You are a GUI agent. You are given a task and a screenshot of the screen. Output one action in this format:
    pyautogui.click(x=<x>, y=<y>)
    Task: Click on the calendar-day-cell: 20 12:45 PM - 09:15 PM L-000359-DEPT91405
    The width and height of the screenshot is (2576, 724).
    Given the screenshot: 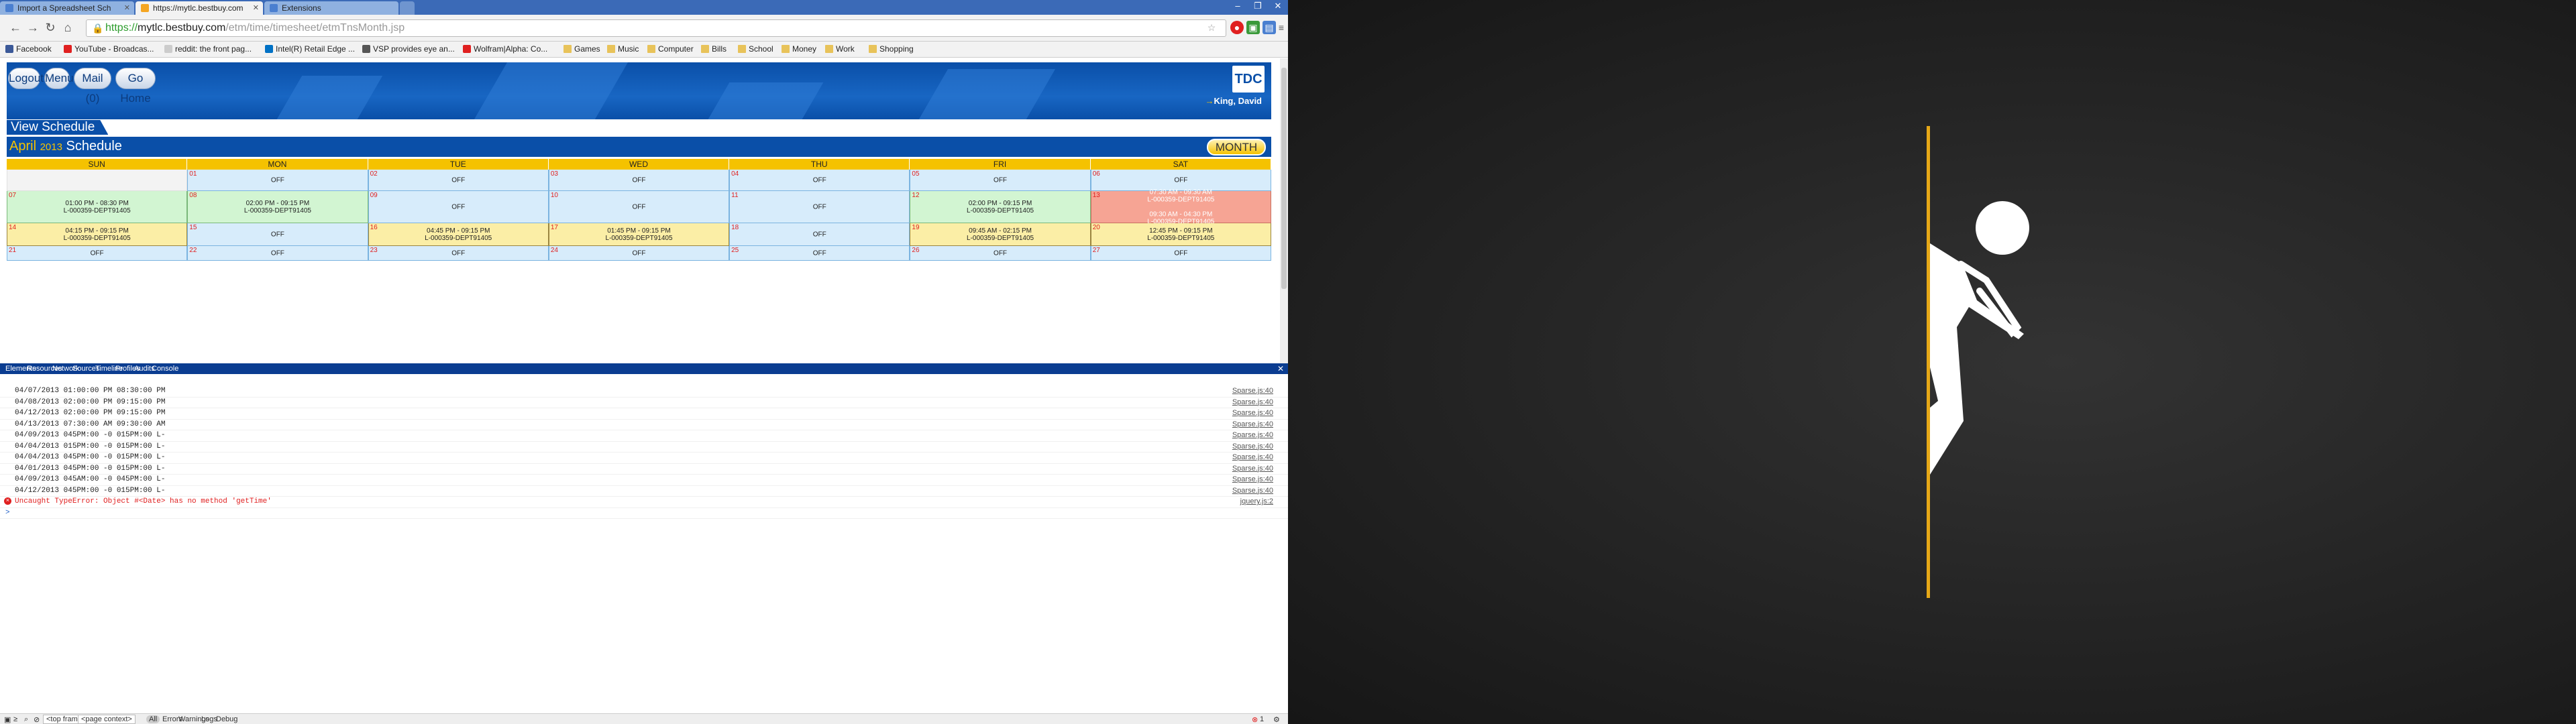 What is the action you would take?
    pyautogui.click(x=1180, y=234)
    